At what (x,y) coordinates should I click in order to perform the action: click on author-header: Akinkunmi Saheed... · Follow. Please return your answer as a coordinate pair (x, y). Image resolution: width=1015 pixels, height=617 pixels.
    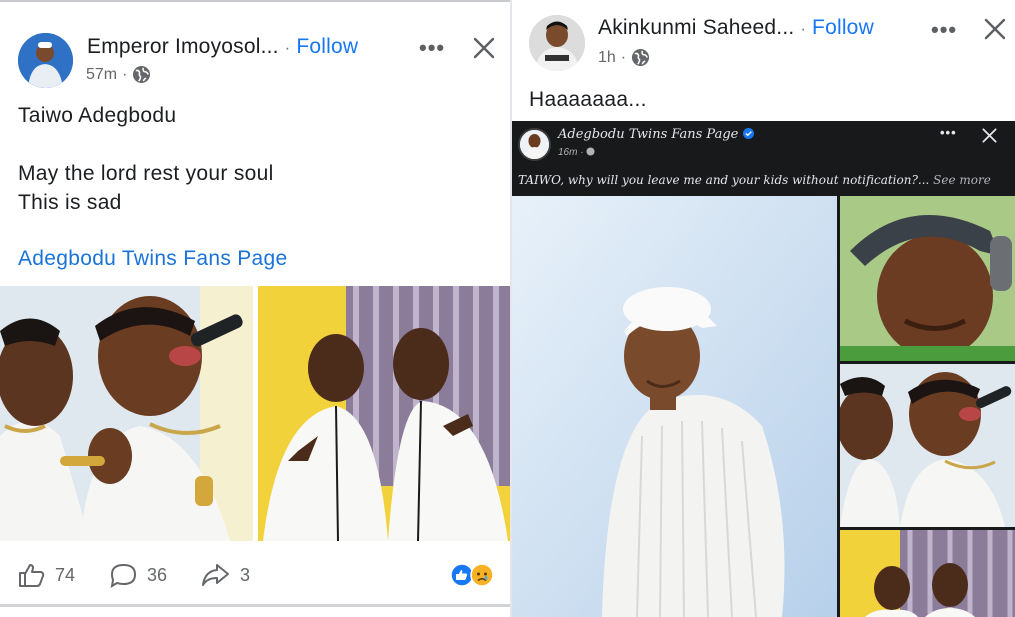
    Looking at the image, I should click on (736, 28).